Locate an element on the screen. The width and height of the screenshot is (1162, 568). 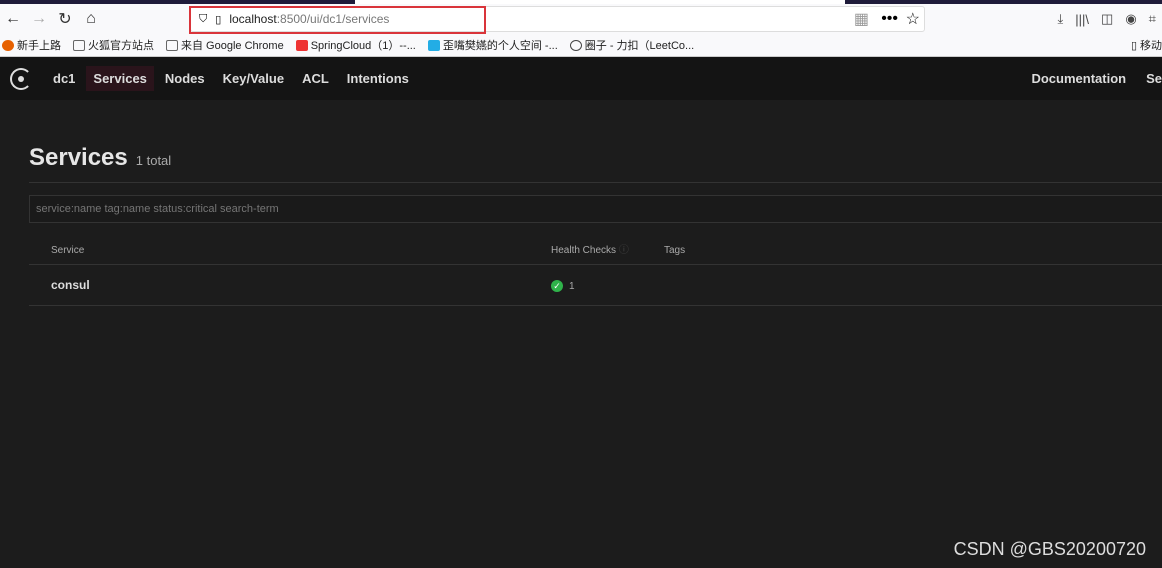
mobile-bookmarks: ▯ 移动 is located at coordinates (1146, 45).